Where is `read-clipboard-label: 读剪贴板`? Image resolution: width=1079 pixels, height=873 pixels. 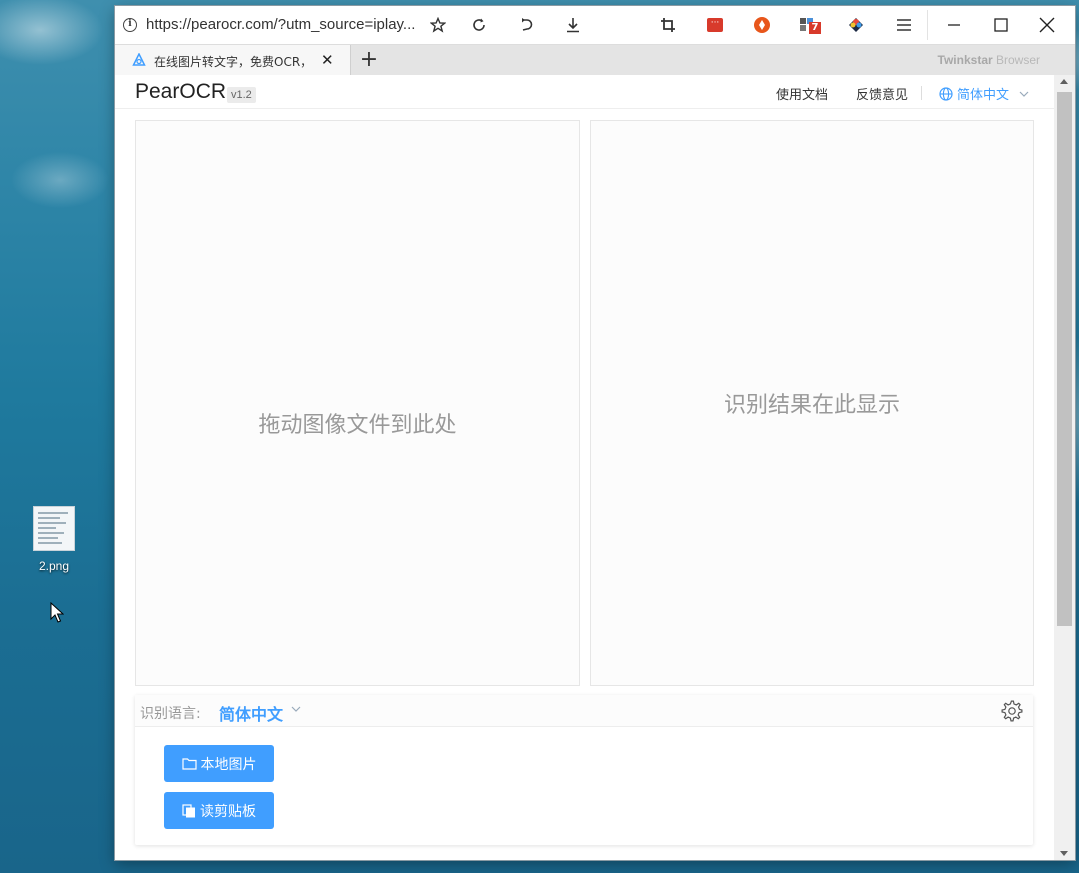
read-clipboard-label: 读剪贴板 is located at coordinates (228, 811).